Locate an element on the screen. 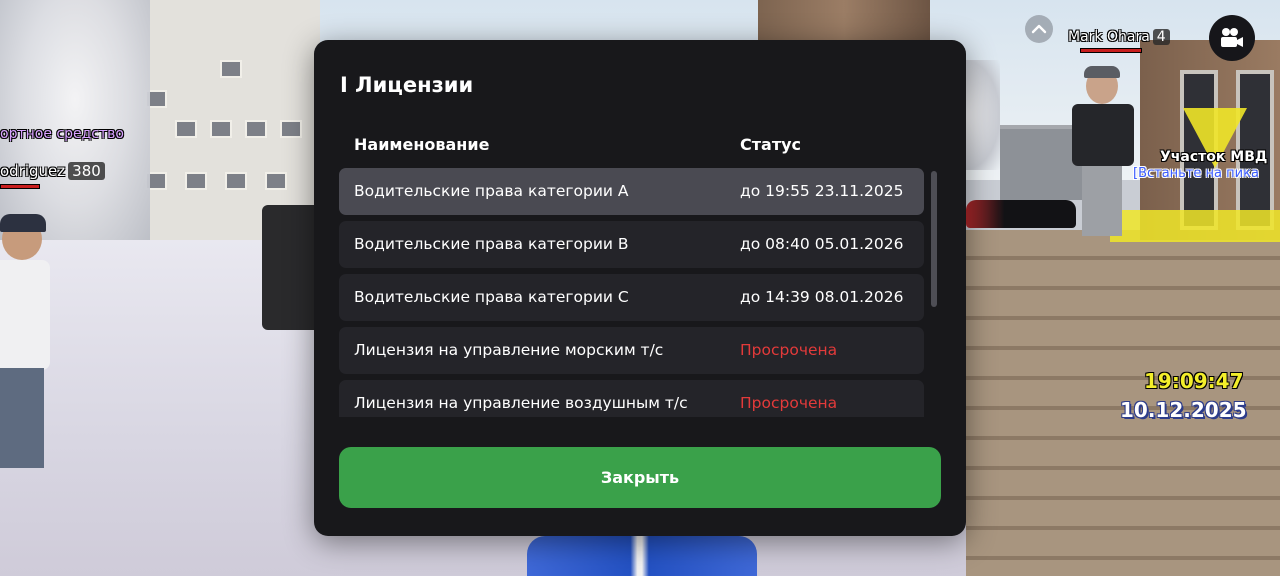  license-name: Водительские права категории C is located at coordinates (491, 297).